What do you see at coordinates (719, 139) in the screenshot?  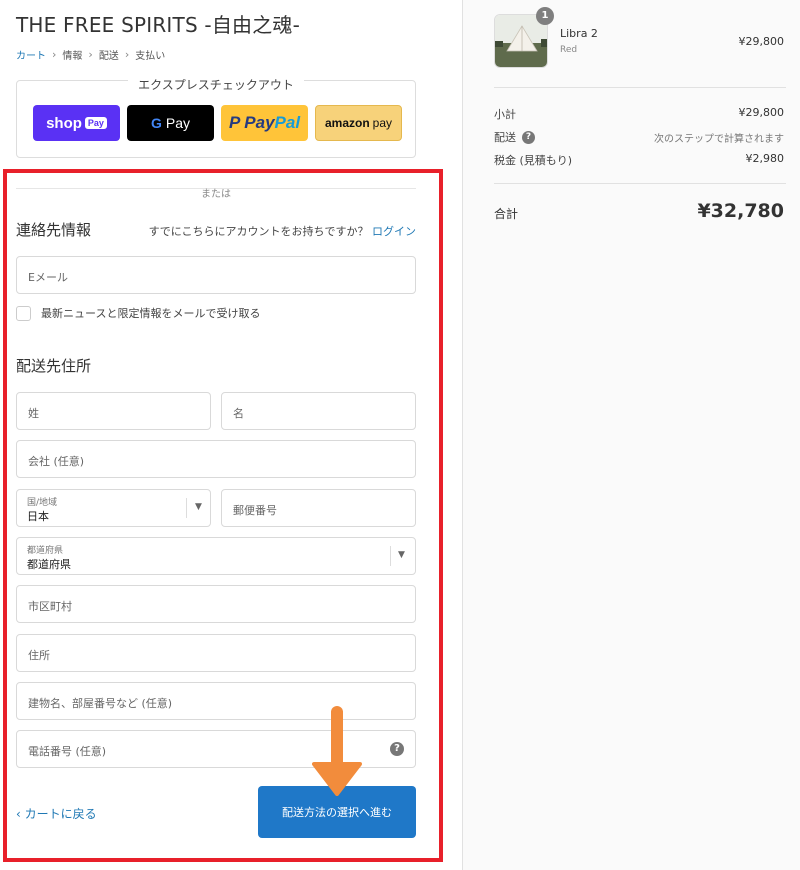 I see `shipping-value: 次のステップで計算されます` at bounding box center [719, 139].